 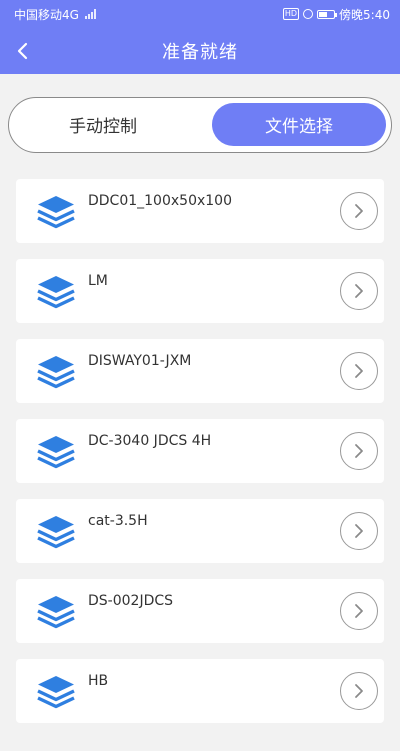 I want to click on tab-file-select-label: 文件选择, so click(x=299, y=127).